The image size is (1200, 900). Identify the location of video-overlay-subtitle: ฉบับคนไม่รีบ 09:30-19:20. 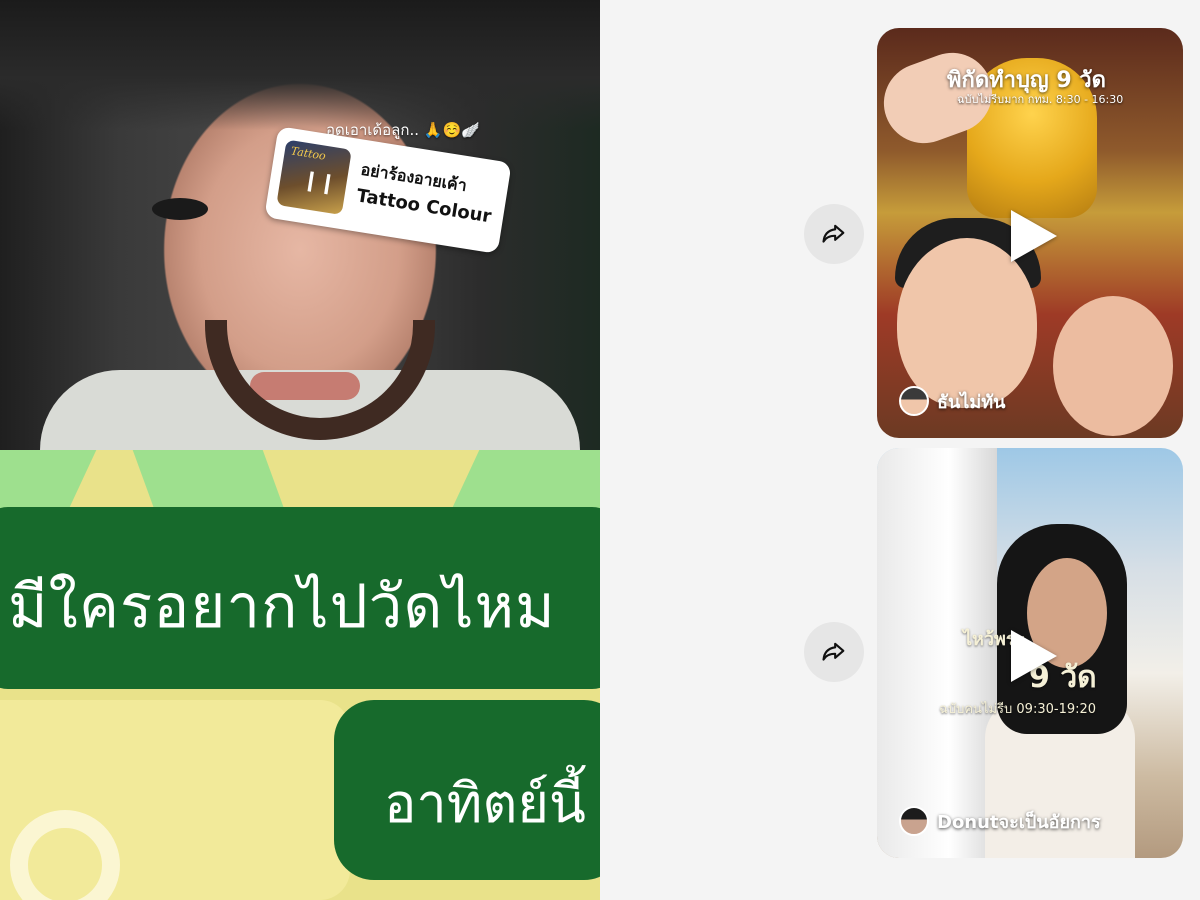
(1018, 709).